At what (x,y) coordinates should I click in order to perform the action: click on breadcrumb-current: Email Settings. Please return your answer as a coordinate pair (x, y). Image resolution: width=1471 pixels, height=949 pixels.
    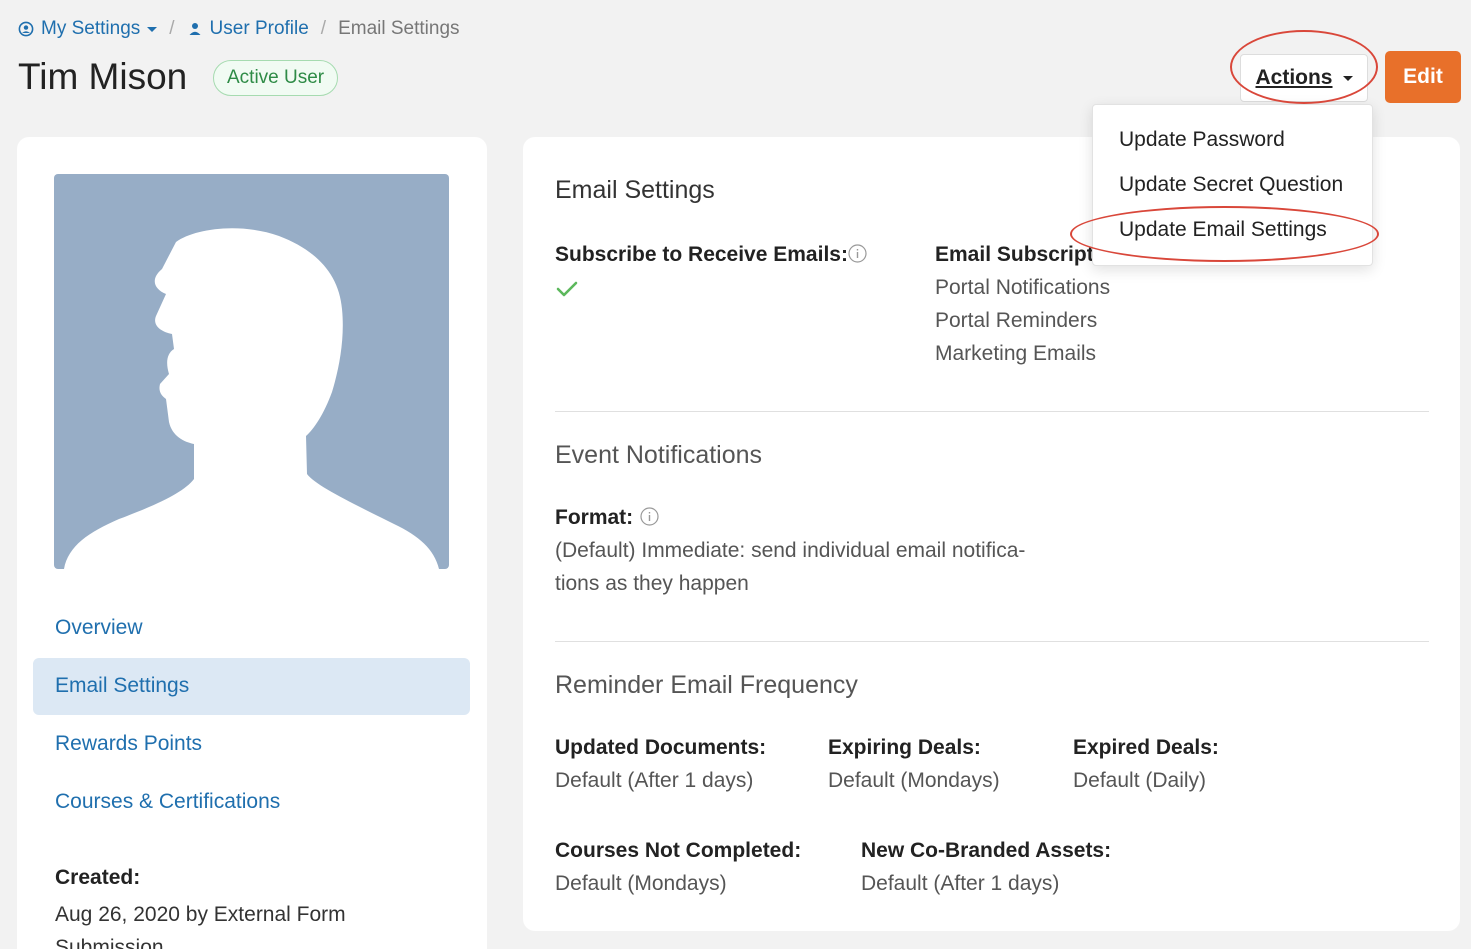
    Looking at the image, I should click on (399, 28).